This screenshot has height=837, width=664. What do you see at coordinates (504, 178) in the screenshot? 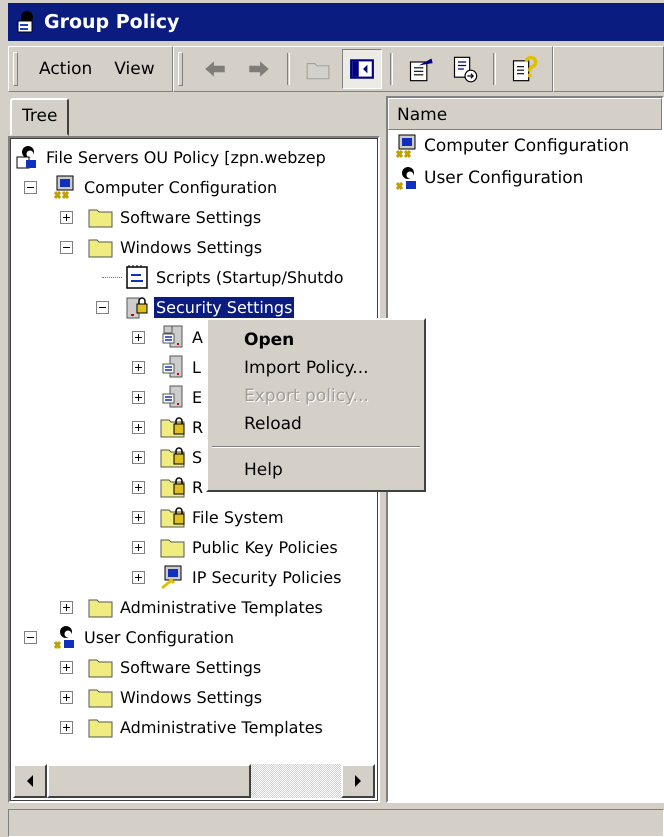
I see `list-item: User Configuration` at bounding box center [504, 178].